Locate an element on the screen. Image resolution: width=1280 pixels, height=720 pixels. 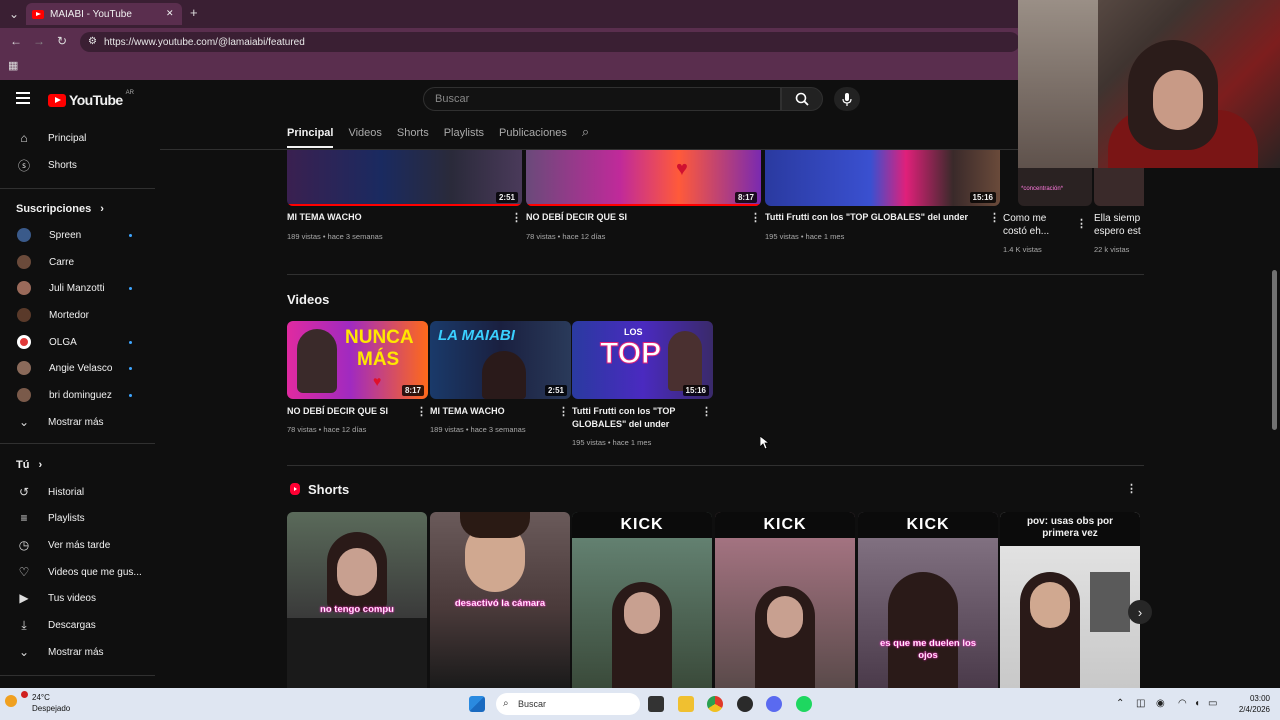
taskbar-clock: 03:00 2/4/2026 is located at coordinates (1246, 704).